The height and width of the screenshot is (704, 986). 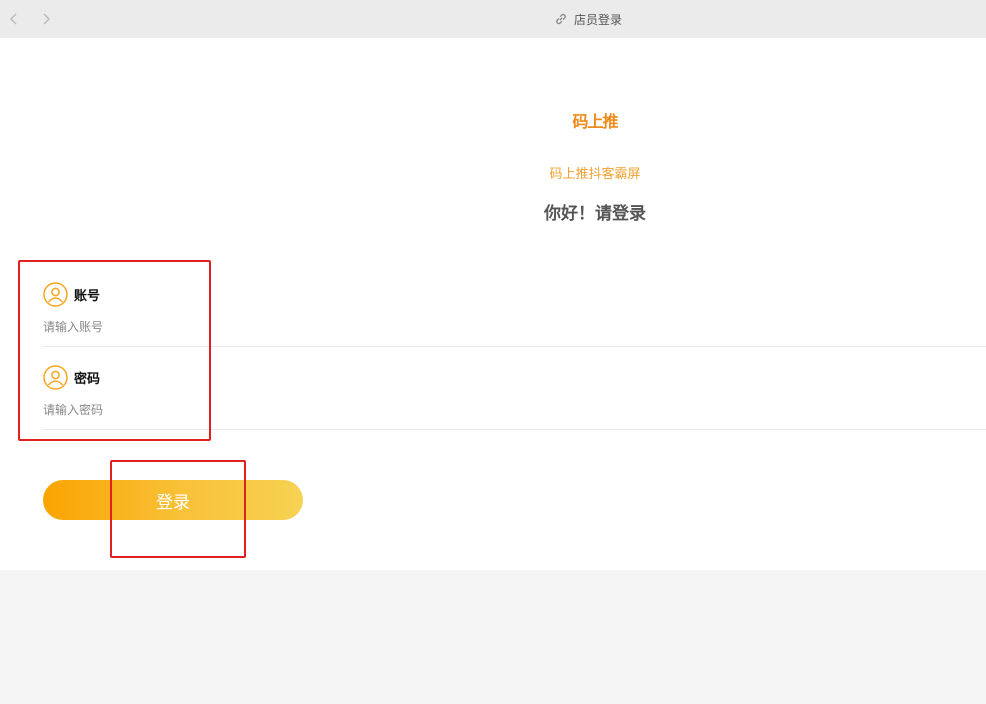 I want to click on brand-logo: 码上推, so click(x=595, y=121).